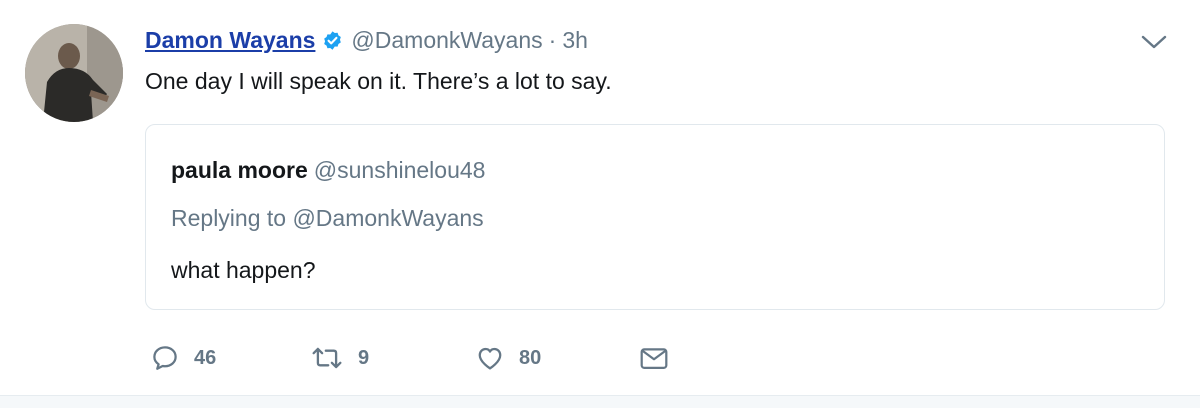 The width and height of the screenshot is (1200, 408). What do you see at coordinates (165, 358) in the screenshot?
I see `reply-icon` at bounding box center [165, 358].